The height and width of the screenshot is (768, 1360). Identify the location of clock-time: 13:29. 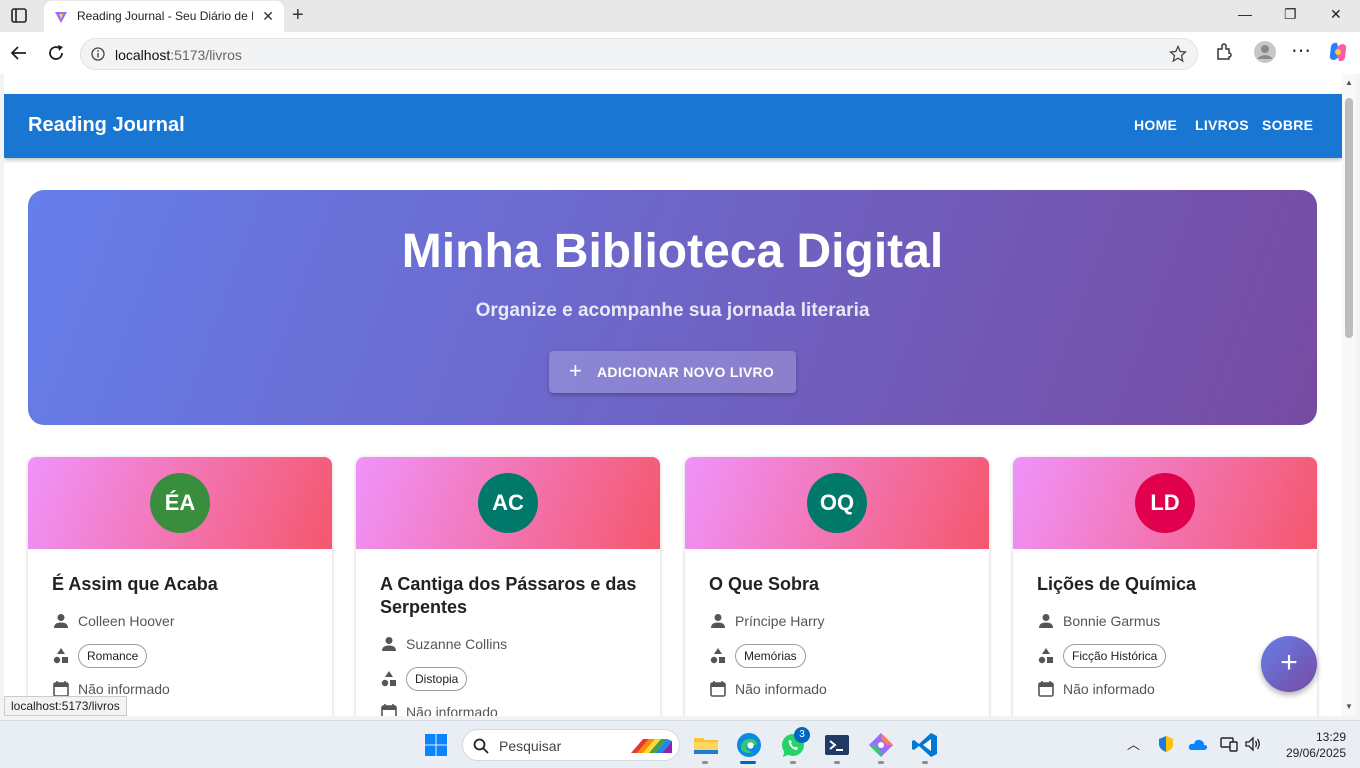
(1321, 737).